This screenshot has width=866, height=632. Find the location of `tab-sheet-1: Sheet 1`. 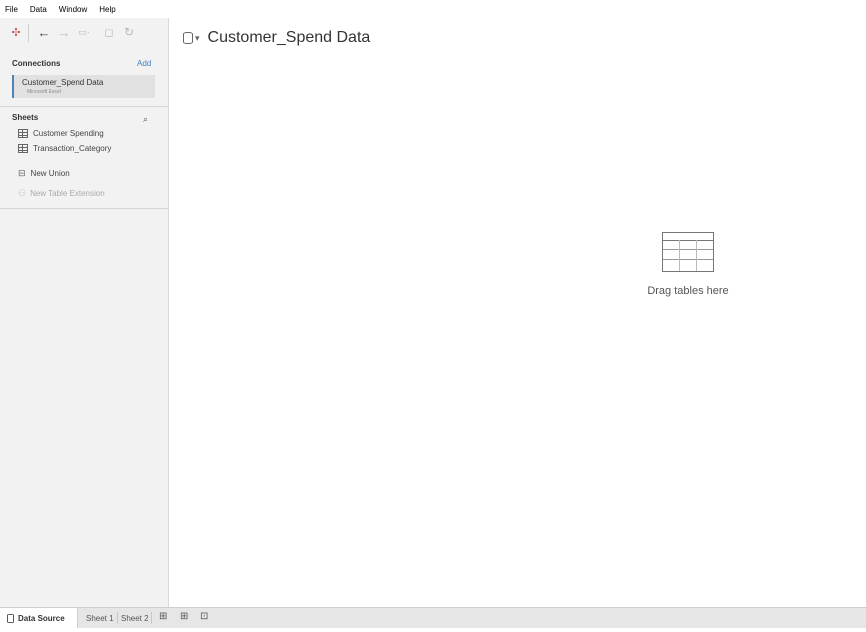

tab-sheet-1: Sheet 1 is located at coordinates (100, 618).